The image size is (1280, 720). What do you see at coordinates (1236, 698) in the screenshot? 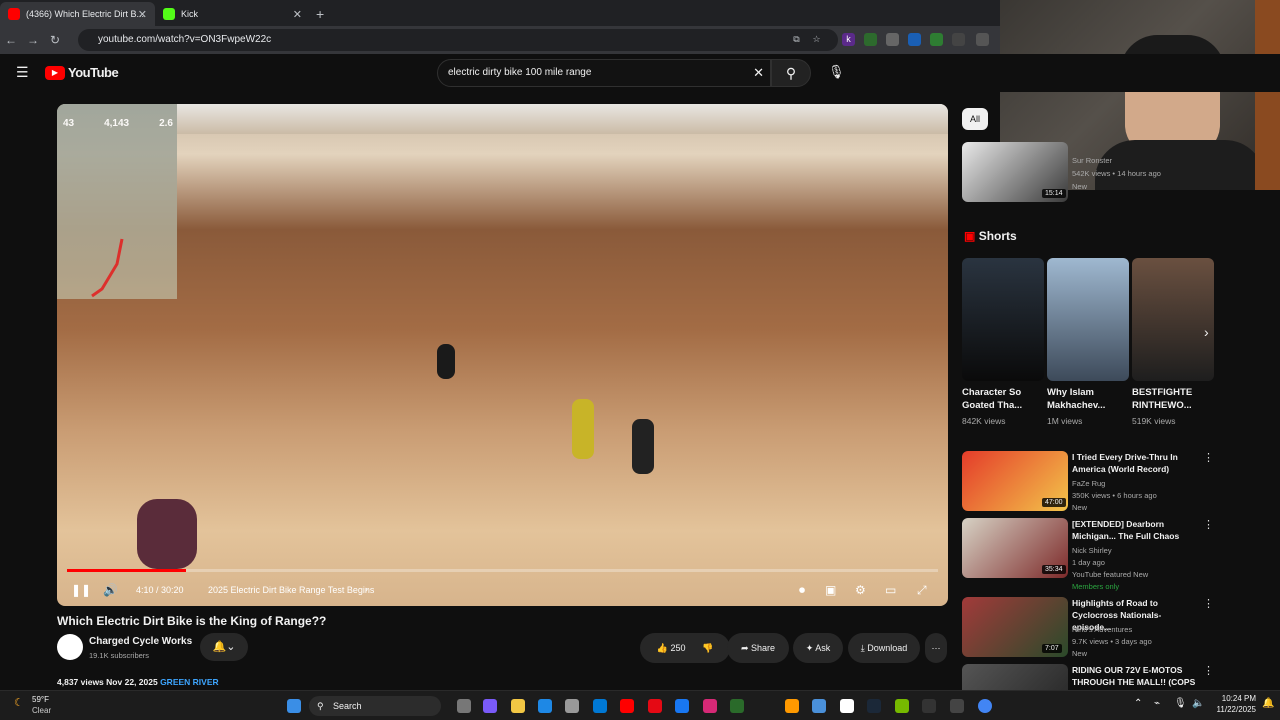
I see `clock-time: 10:24 PM` at bounding box center [1236, 698].